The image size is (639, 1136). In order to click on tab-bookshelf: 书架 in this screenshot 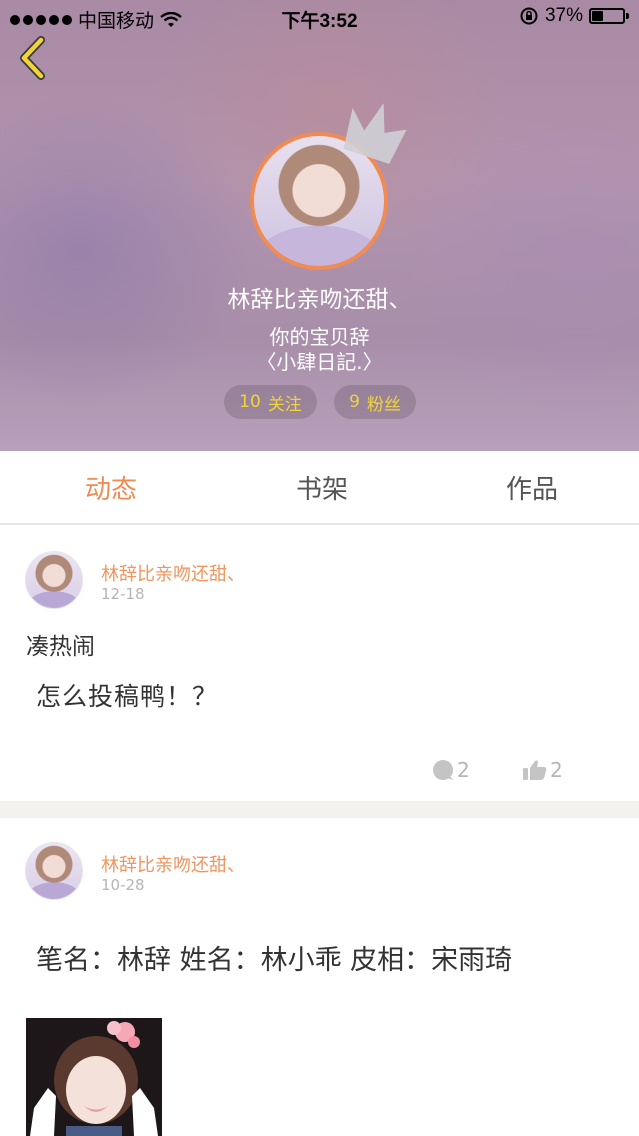, I will do `click(322, 487)`.